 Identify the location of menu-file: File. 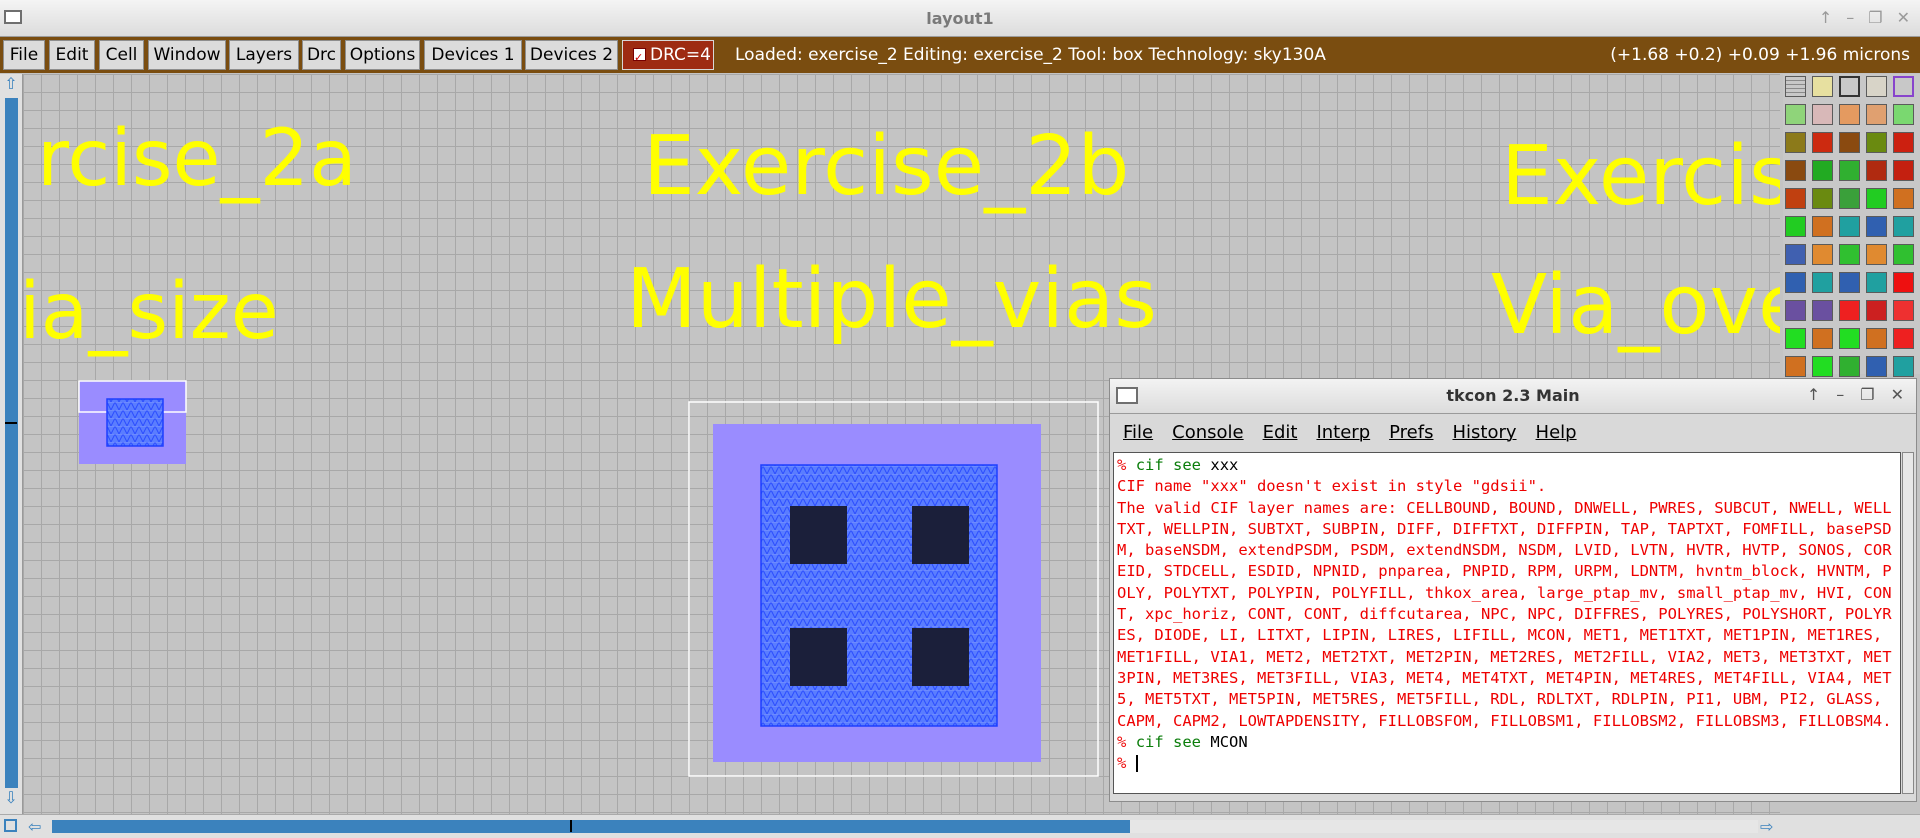
(24, 55).